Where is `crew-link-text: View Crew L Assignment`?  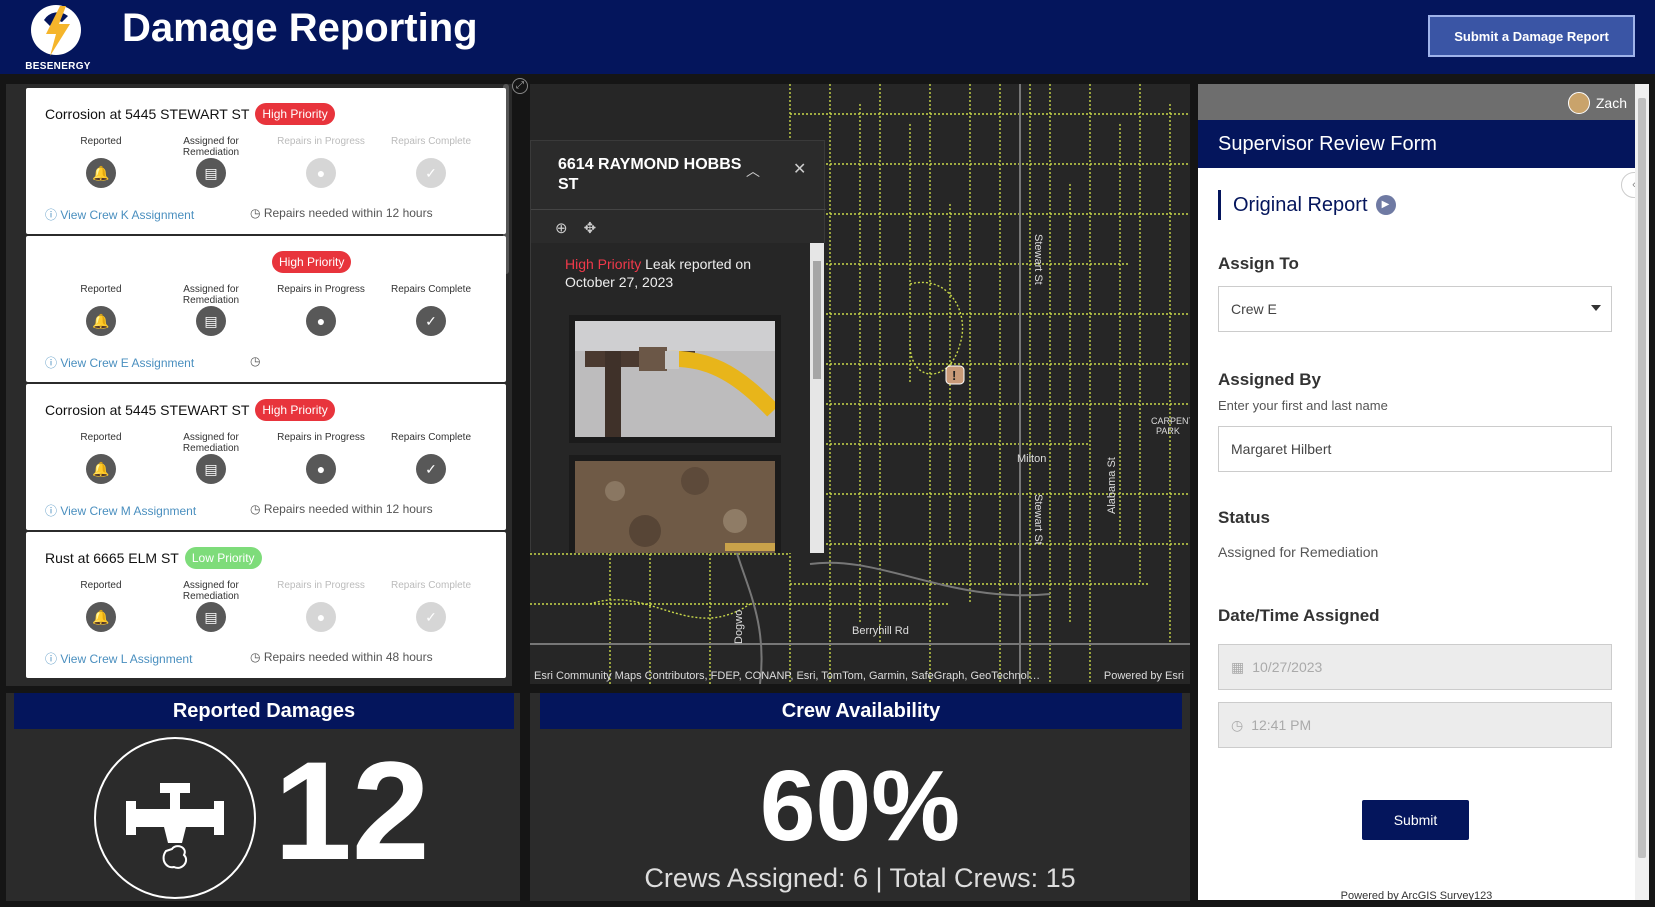
crew-link-text: View Crew L Assignment is located at coordinates (126, 659).